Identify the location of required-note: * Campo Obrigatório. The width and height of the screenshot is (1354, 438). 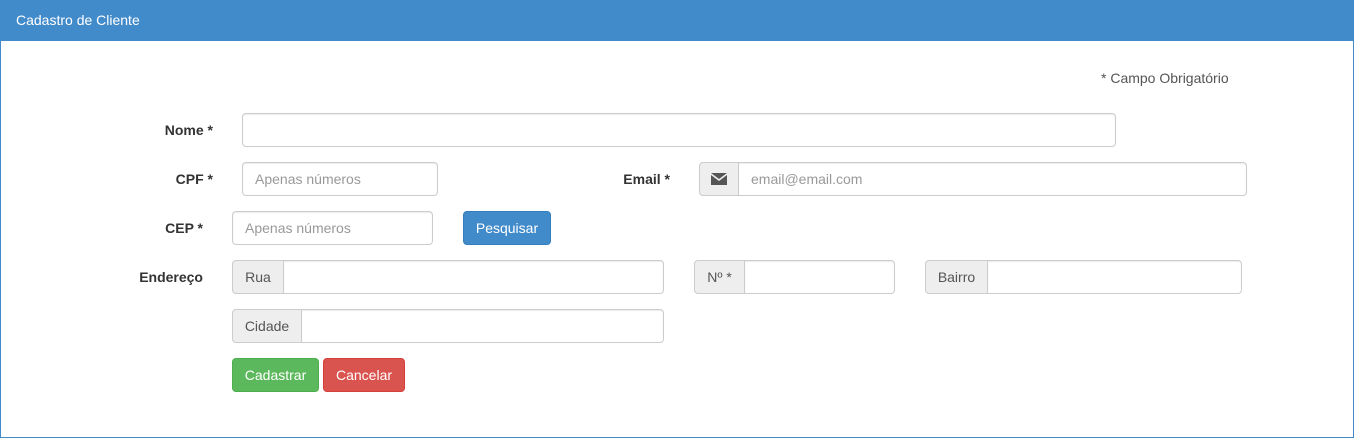
(1165, 78).